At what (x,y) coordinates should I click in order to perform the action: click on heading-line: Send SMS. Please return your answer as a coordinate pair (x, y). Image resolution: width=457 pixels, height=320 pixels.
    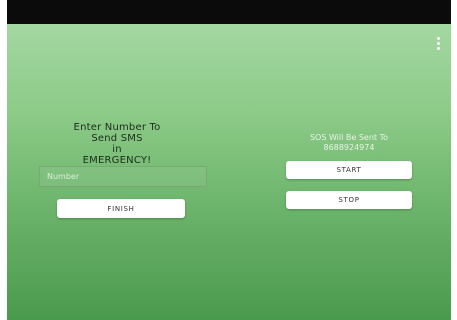
    Looking at the image, I should click on (117, 138).